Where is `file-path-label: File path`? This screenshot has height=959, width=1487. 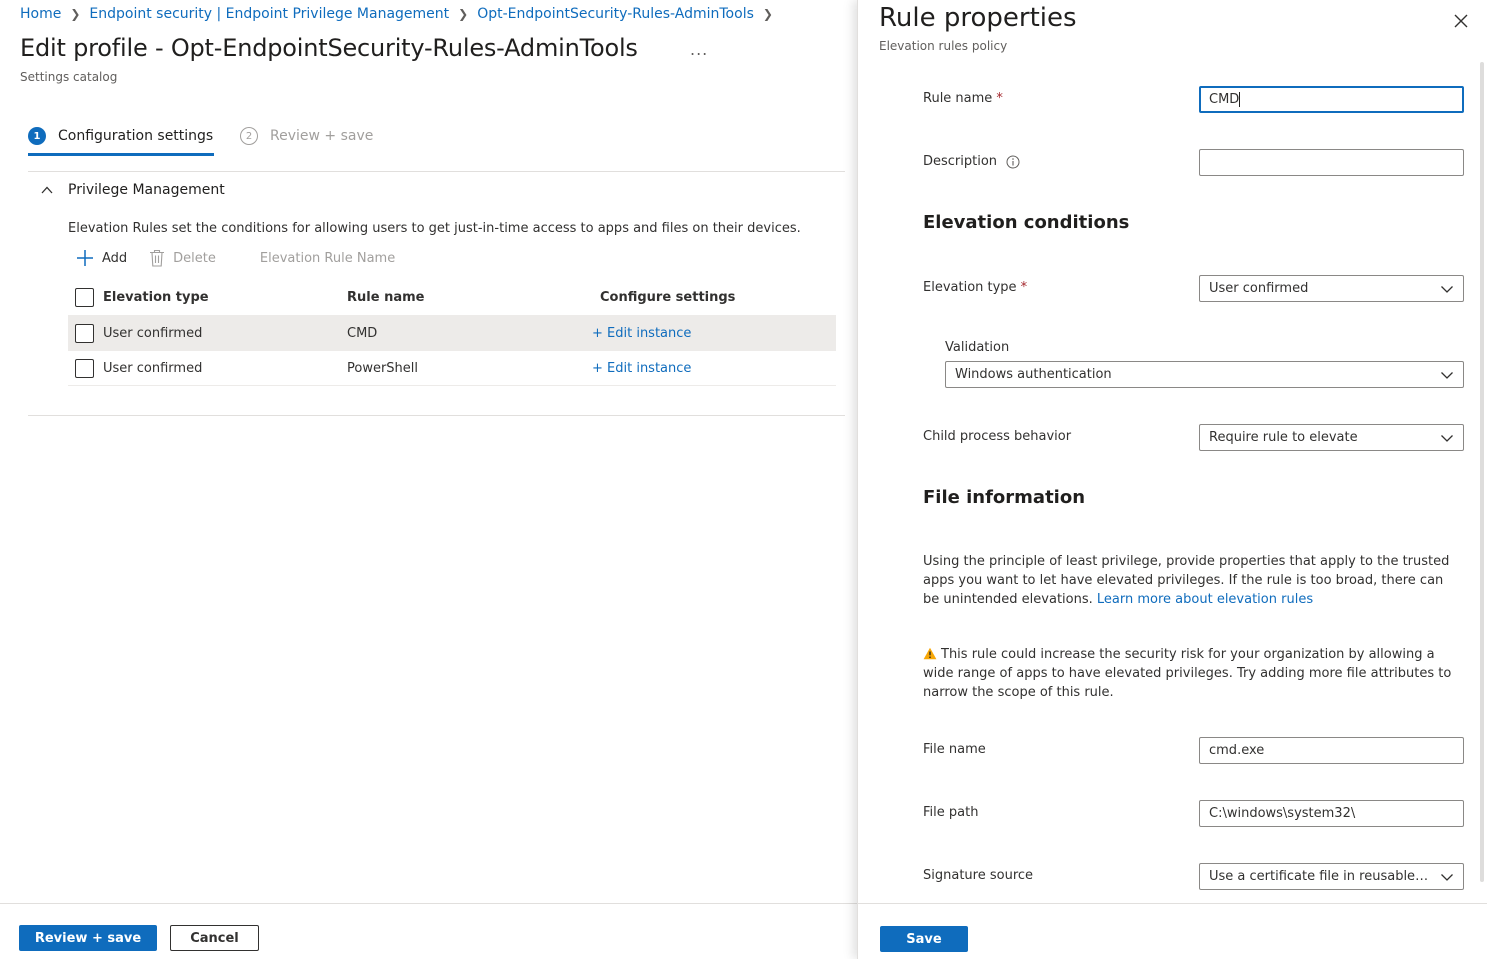
file-path-label: File path is located at coordinates (951, 812).